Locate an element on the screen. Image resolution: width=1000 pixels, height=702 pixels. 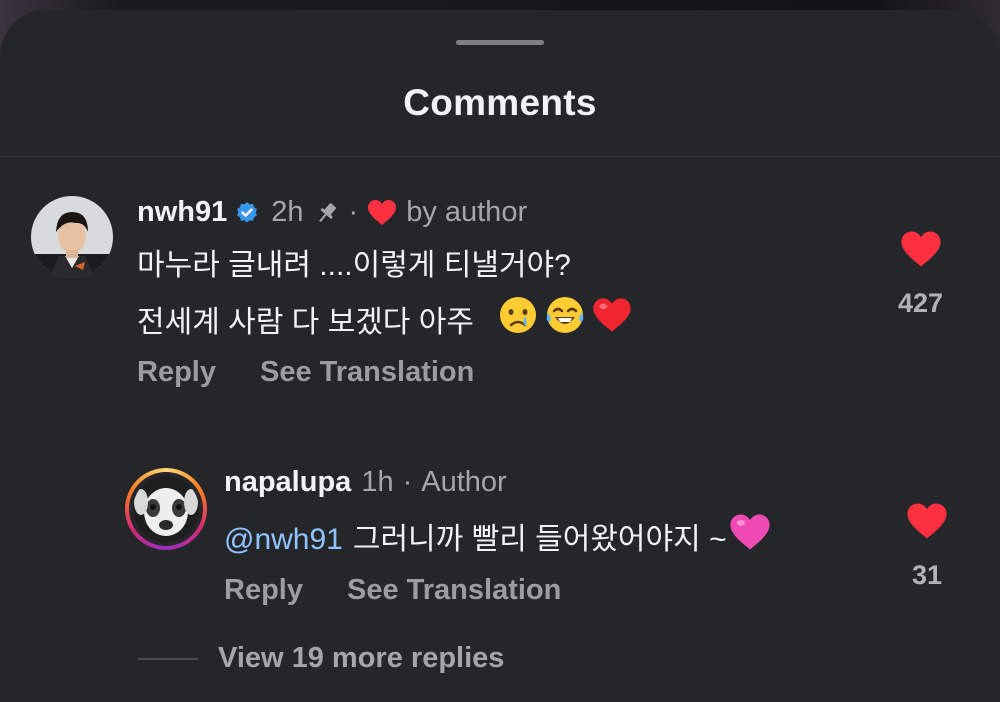
pin-icon is located at coordinates (327, 213).